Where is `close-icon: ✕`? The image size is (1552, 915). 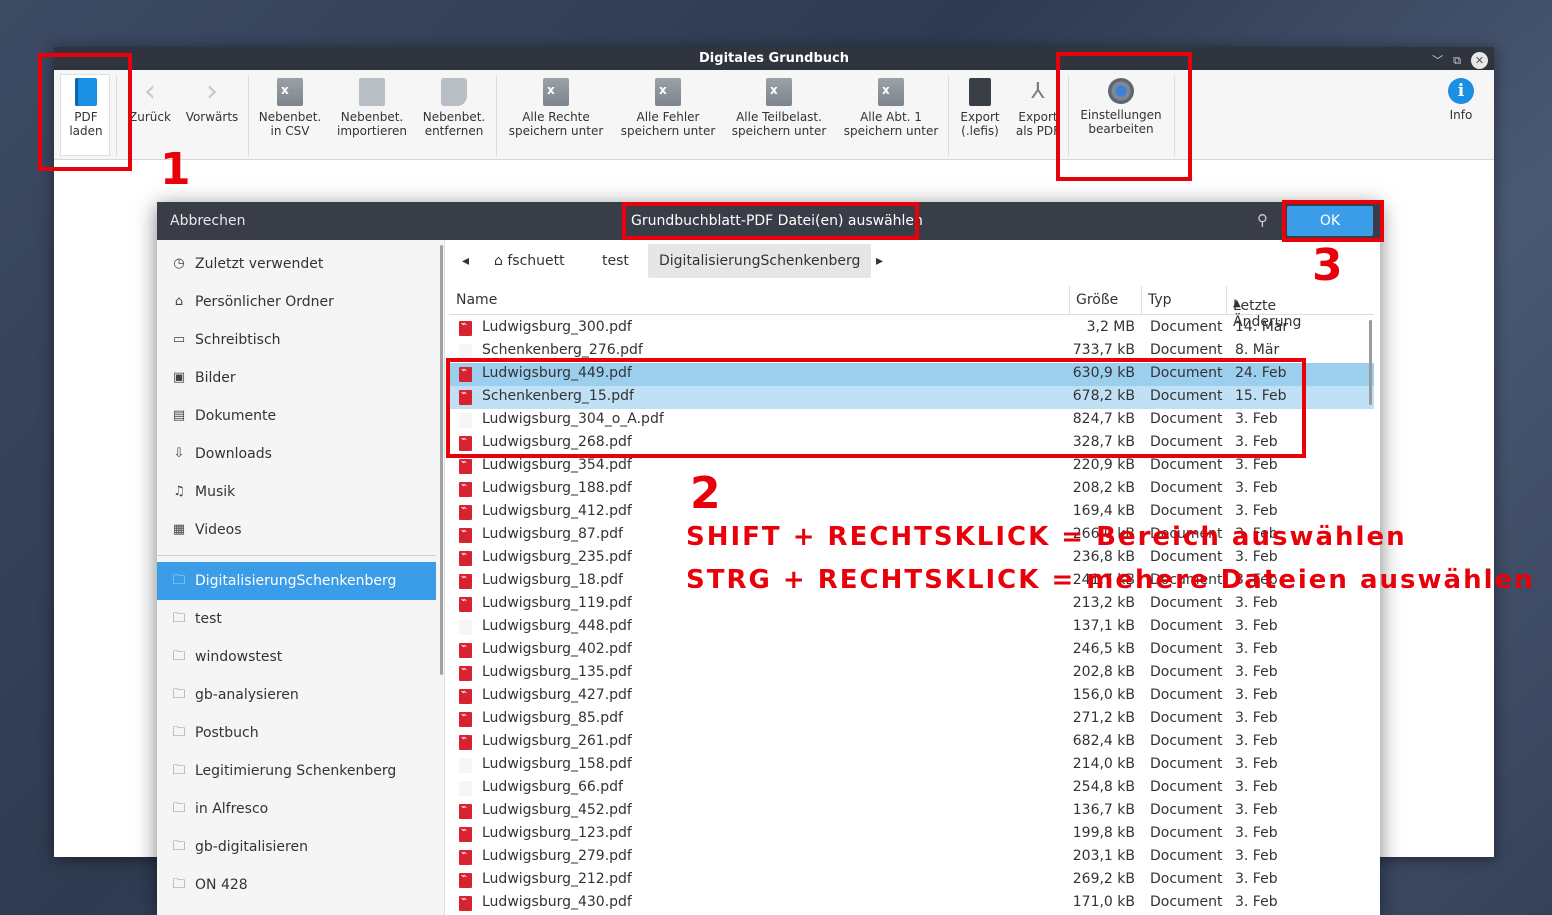
close-icon: ✕ is located at coordinates (1479, 60).